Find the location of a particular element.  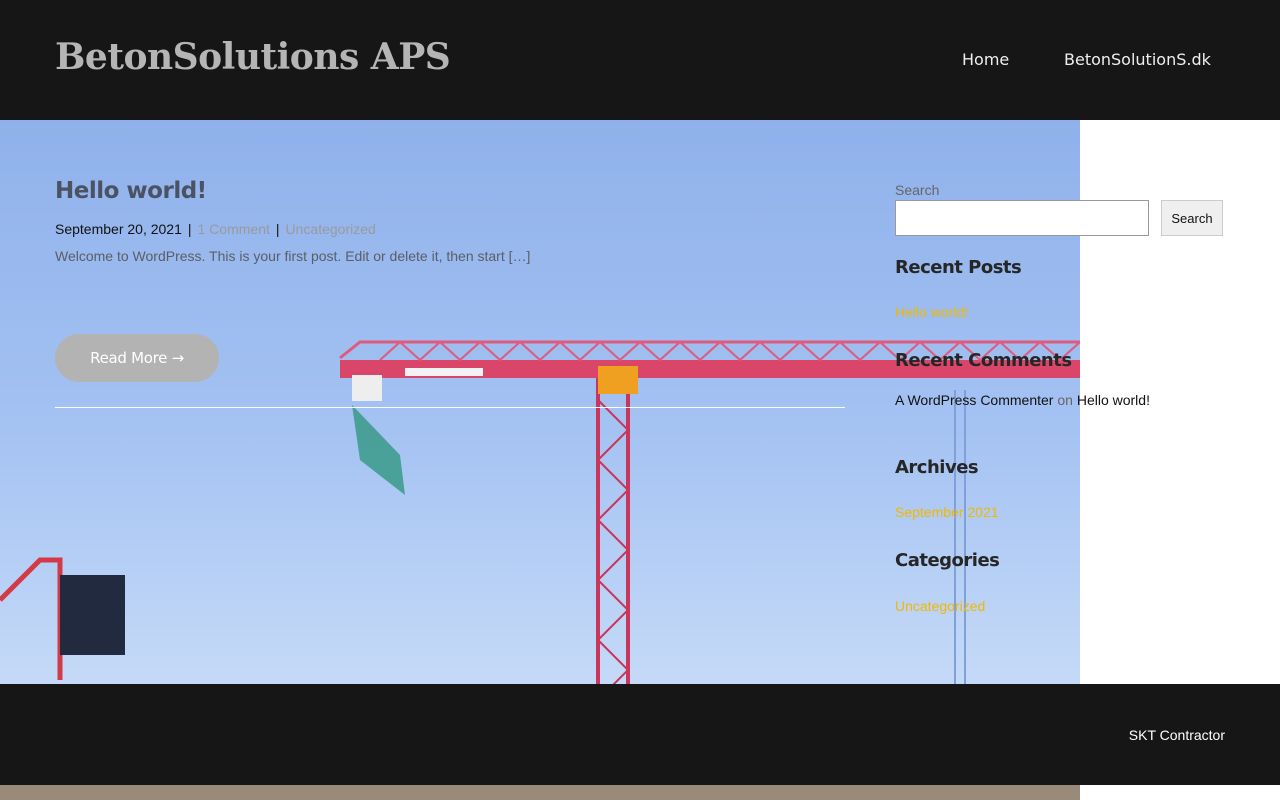

comment-author-link: A WordPress Commenter is located at coordinates (974, 400).